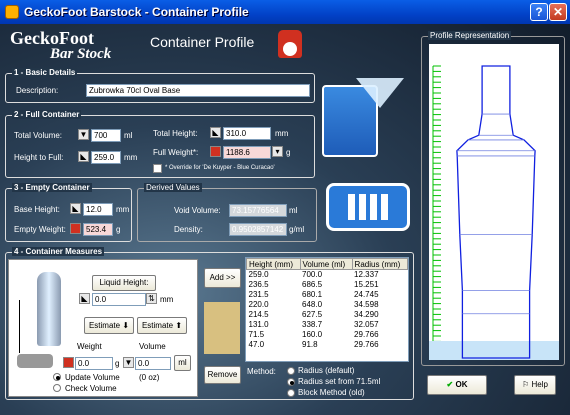 Image resolution: width=570 pixels, height=415 pixels. Describe the element at coordinates (327, 285) in the screenshot. I see `table-row: 236.5 686.5 15.251` at that location.